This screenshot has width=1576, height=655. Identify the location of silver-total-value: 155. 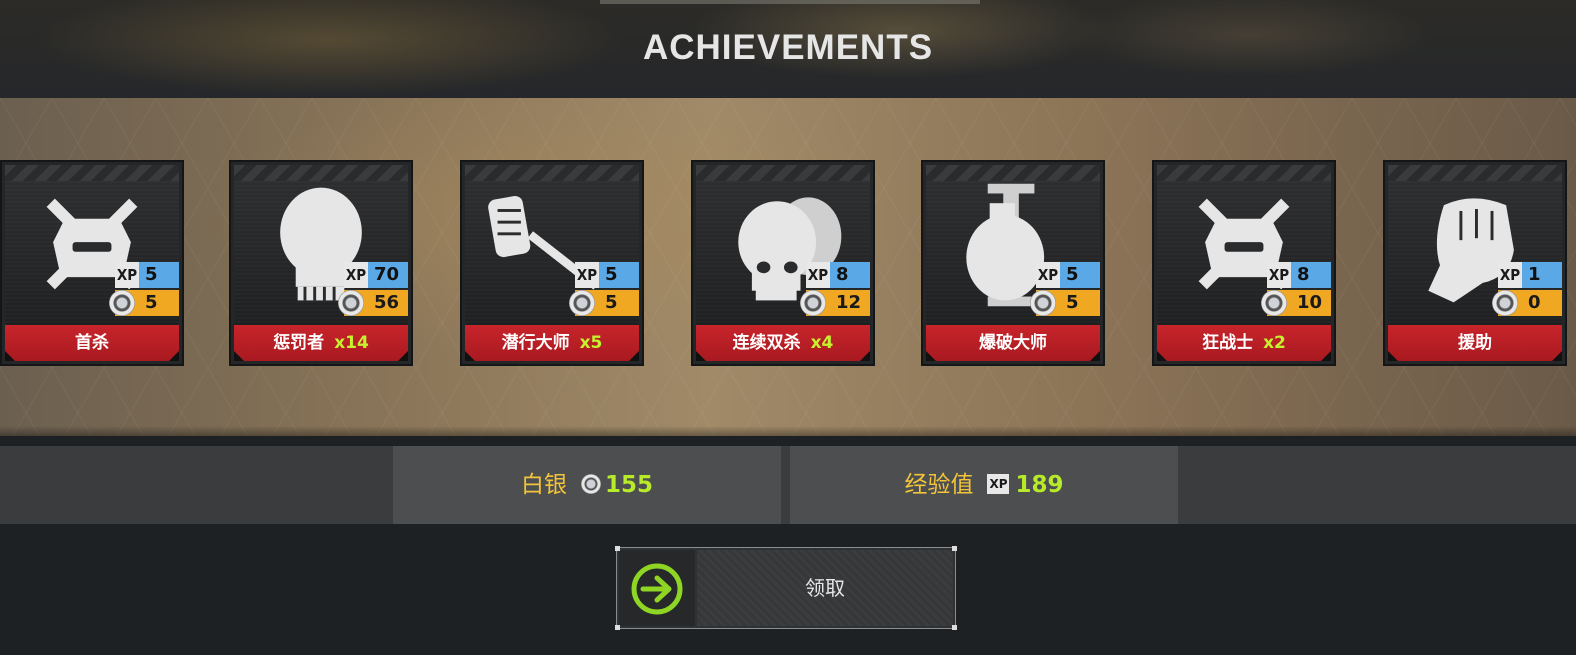
(628, 485).